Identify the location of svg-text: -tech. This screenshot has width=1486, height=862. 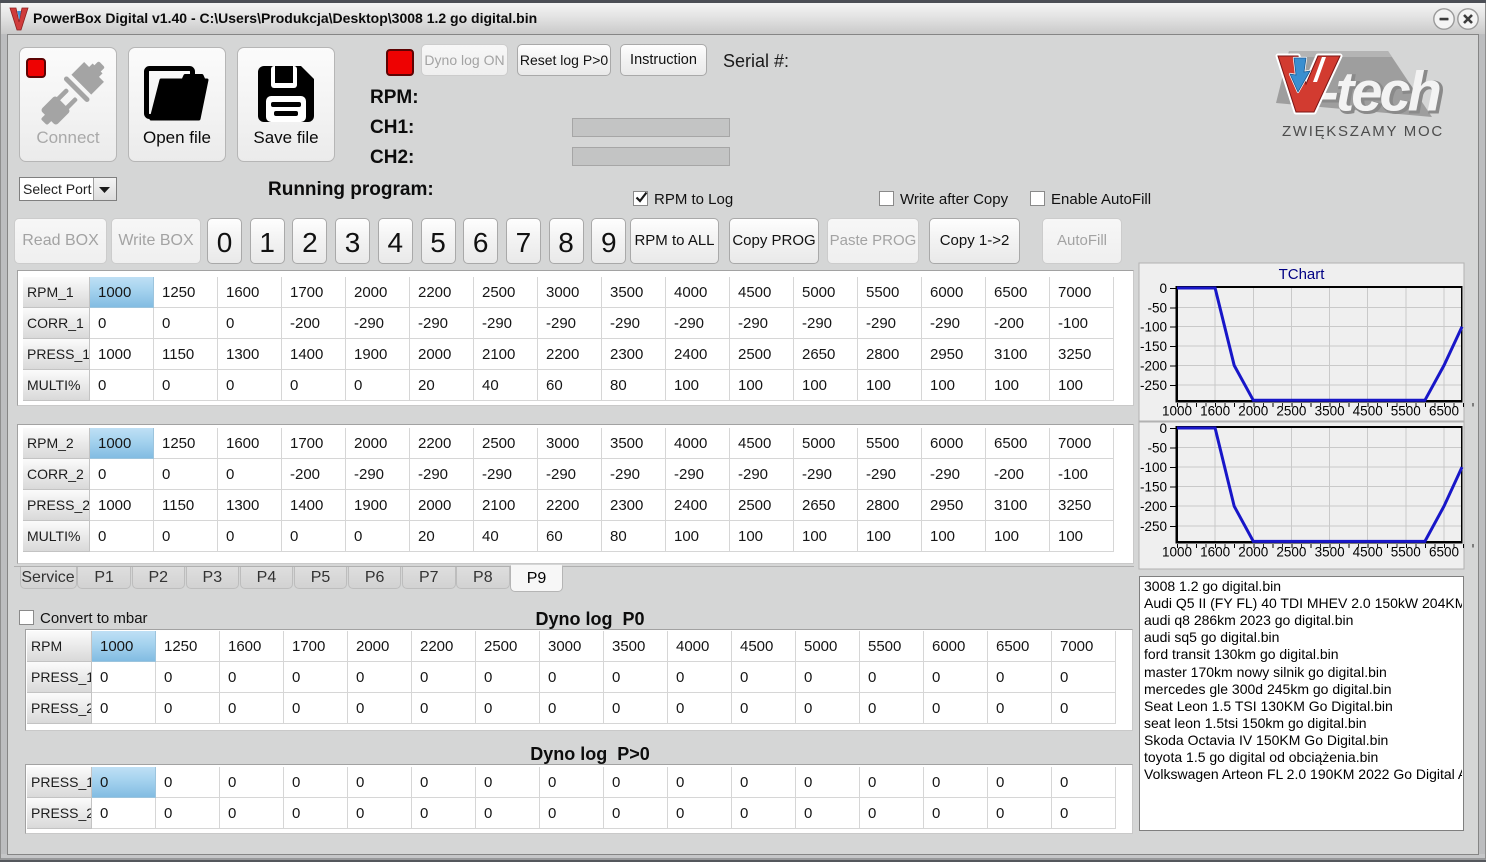
(1380, 91).